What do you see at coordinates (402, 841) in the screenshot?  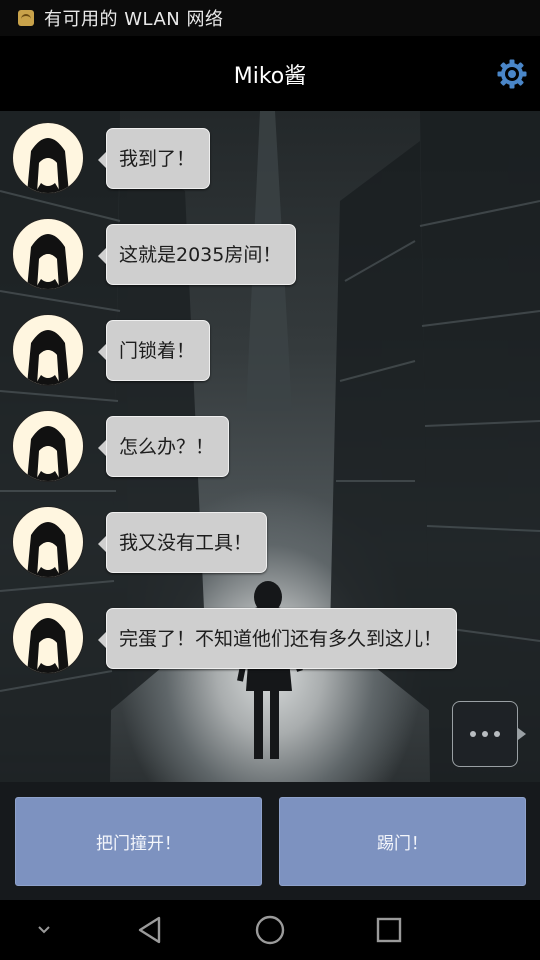 I see `choice-button-kick-door: 踢门！` at bounding box center [402, 841].